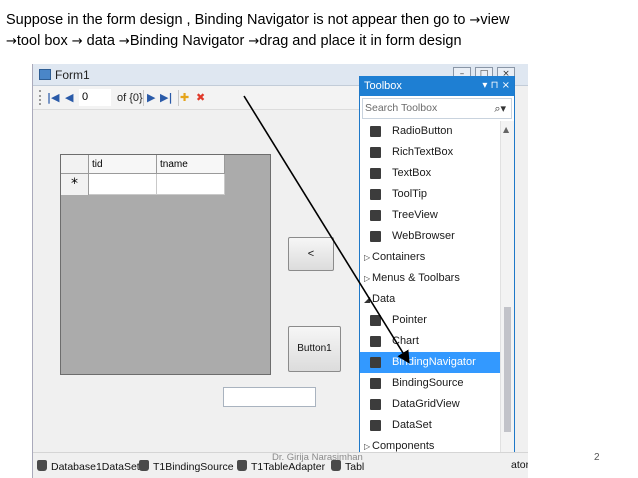  I want to click on count-label: of {0}, so click(130, 98).